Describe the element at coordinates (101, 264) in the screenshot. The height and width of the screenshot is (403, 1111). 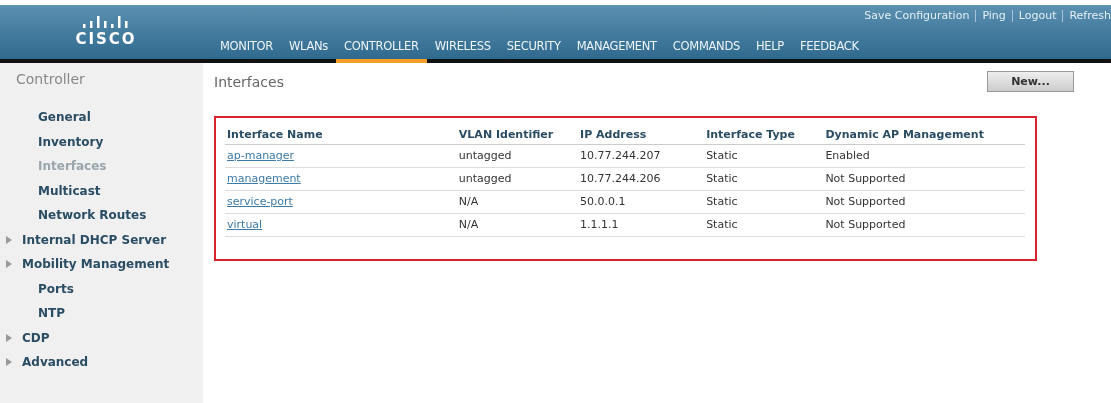
I see `sidebar-item: Mobility Management` at that location.